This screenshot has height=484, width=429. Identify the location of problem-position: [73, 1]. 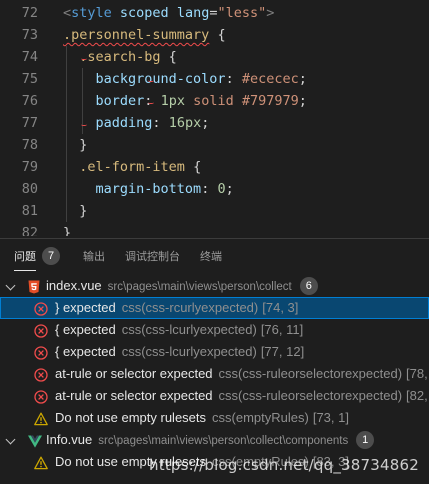
(330, 417).